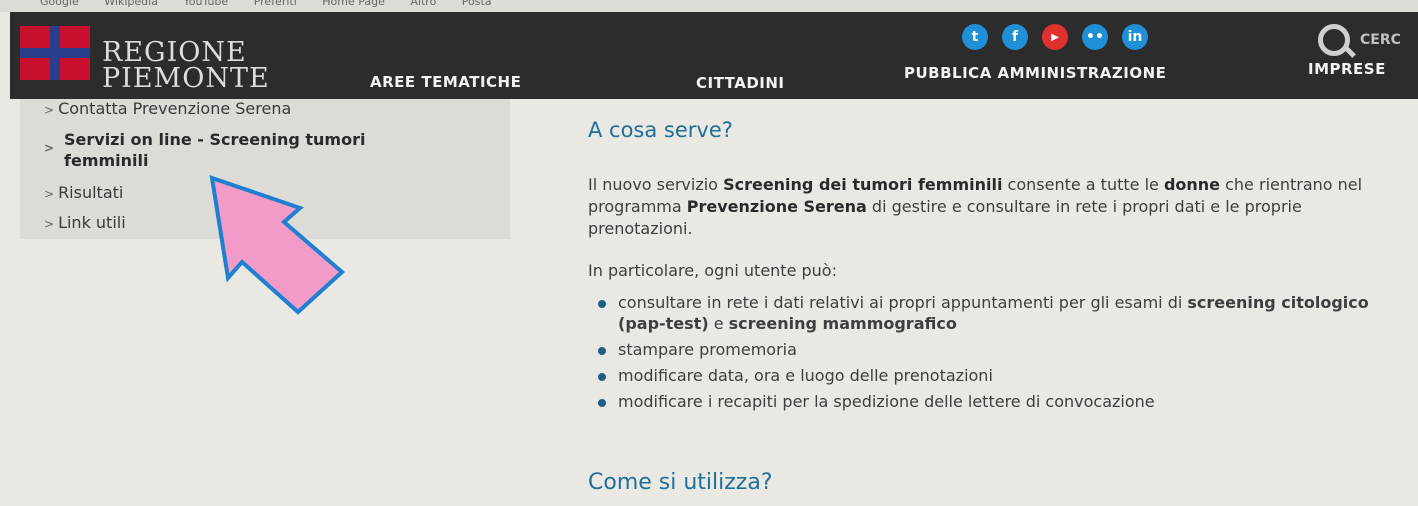 Image resolution: width=1418 pixels, height=506 pixels. What do you see at coordinates (445, 82) in the screenshot?
I see `nav-aree-tematiche: AREE TEMATICHE` at bounding box center [445, 82].